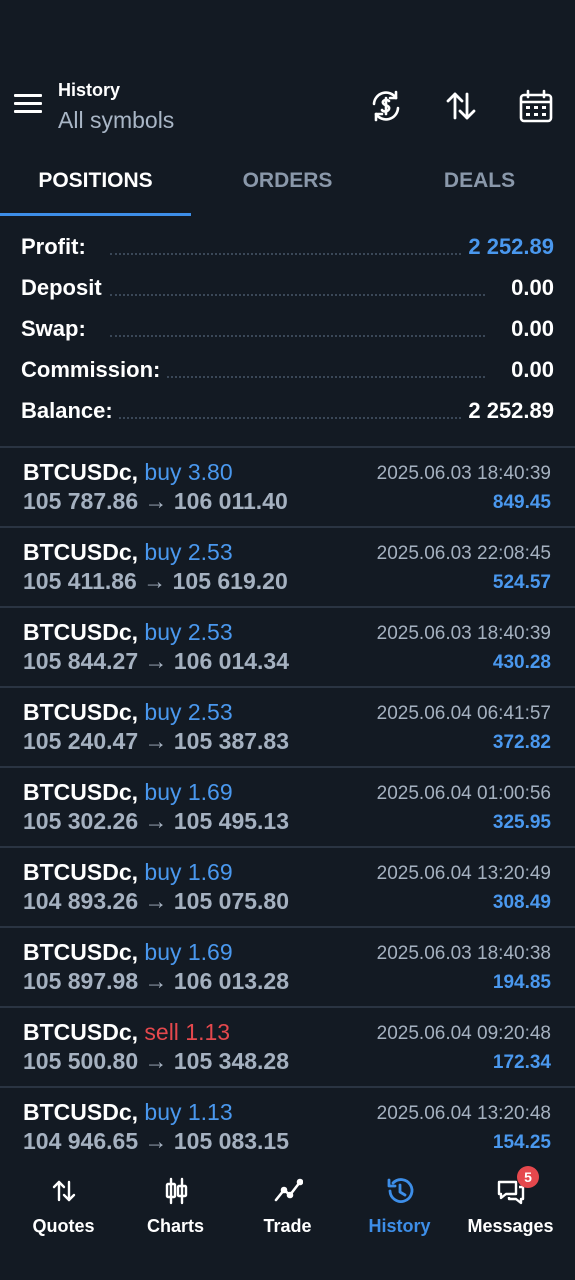 This screenshot has width=575, height=1280. Describe the element at coordinates (386, 106) in the screenshot. I see `currency-exchange-icon` at that location.